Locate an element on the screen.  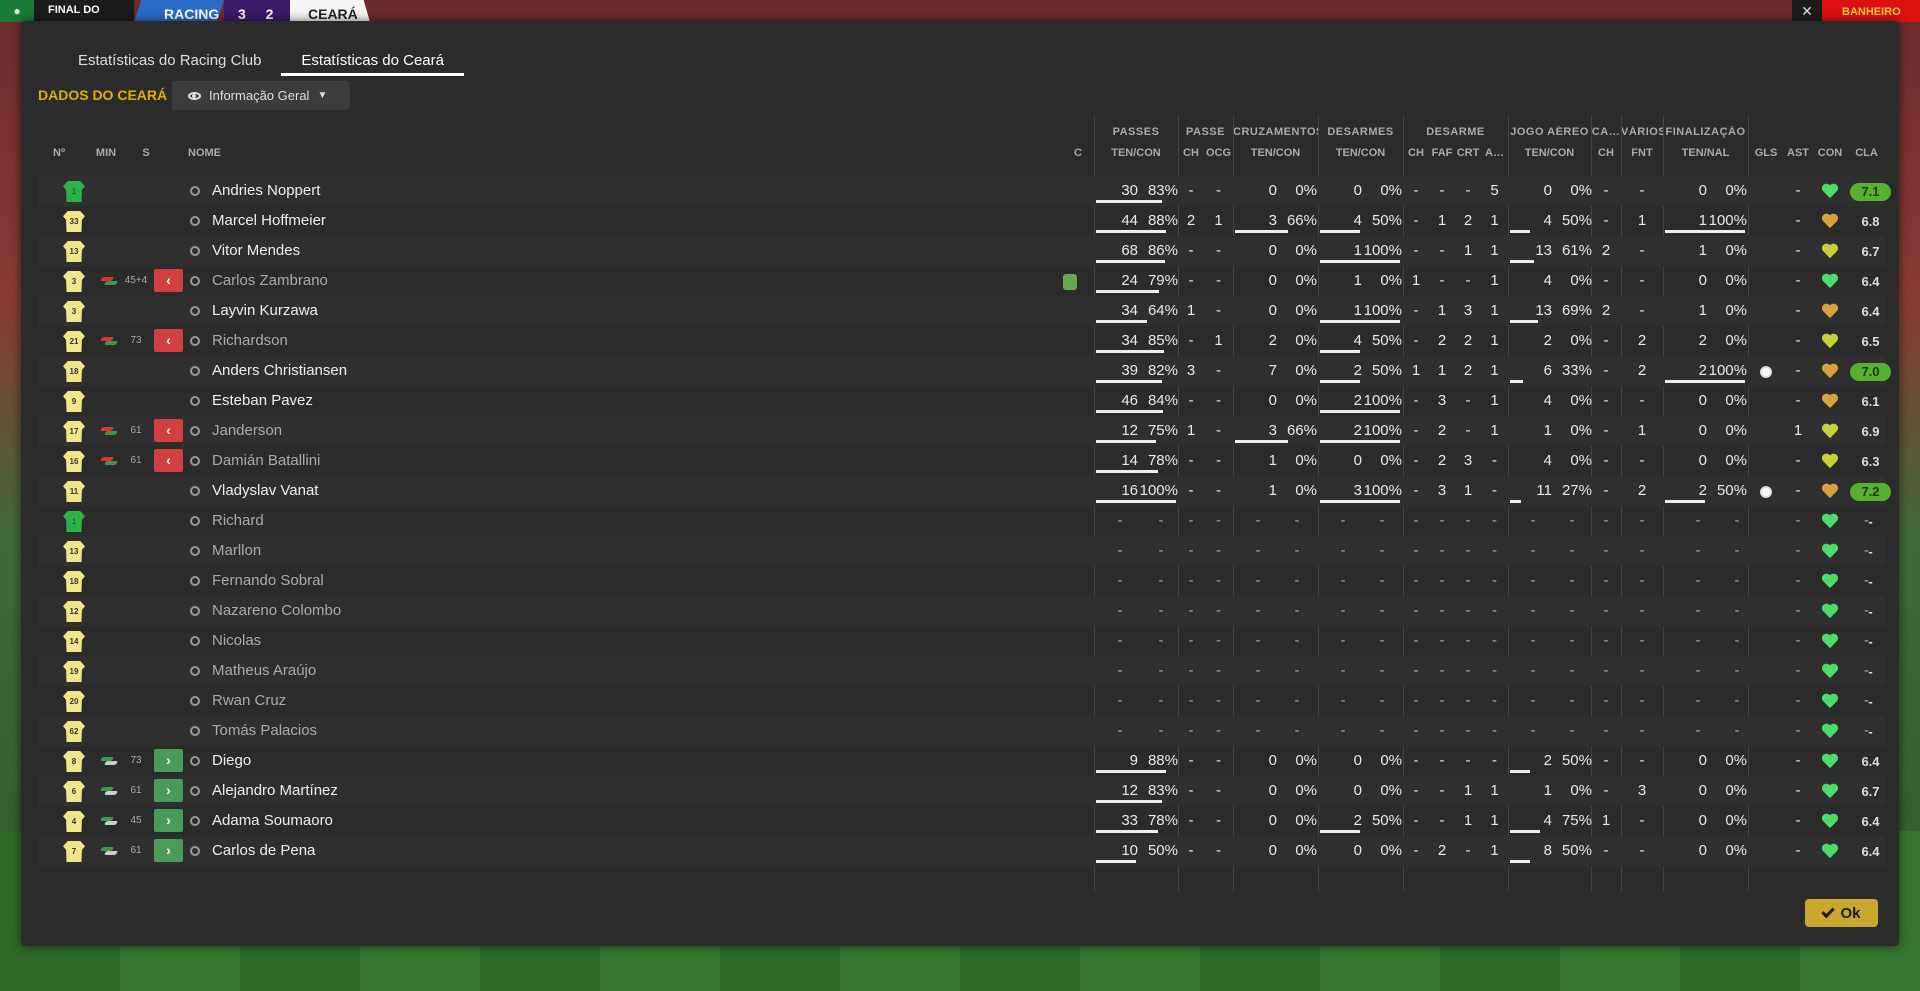
stat-cell: 1 is located at coordinates (1494, 280).